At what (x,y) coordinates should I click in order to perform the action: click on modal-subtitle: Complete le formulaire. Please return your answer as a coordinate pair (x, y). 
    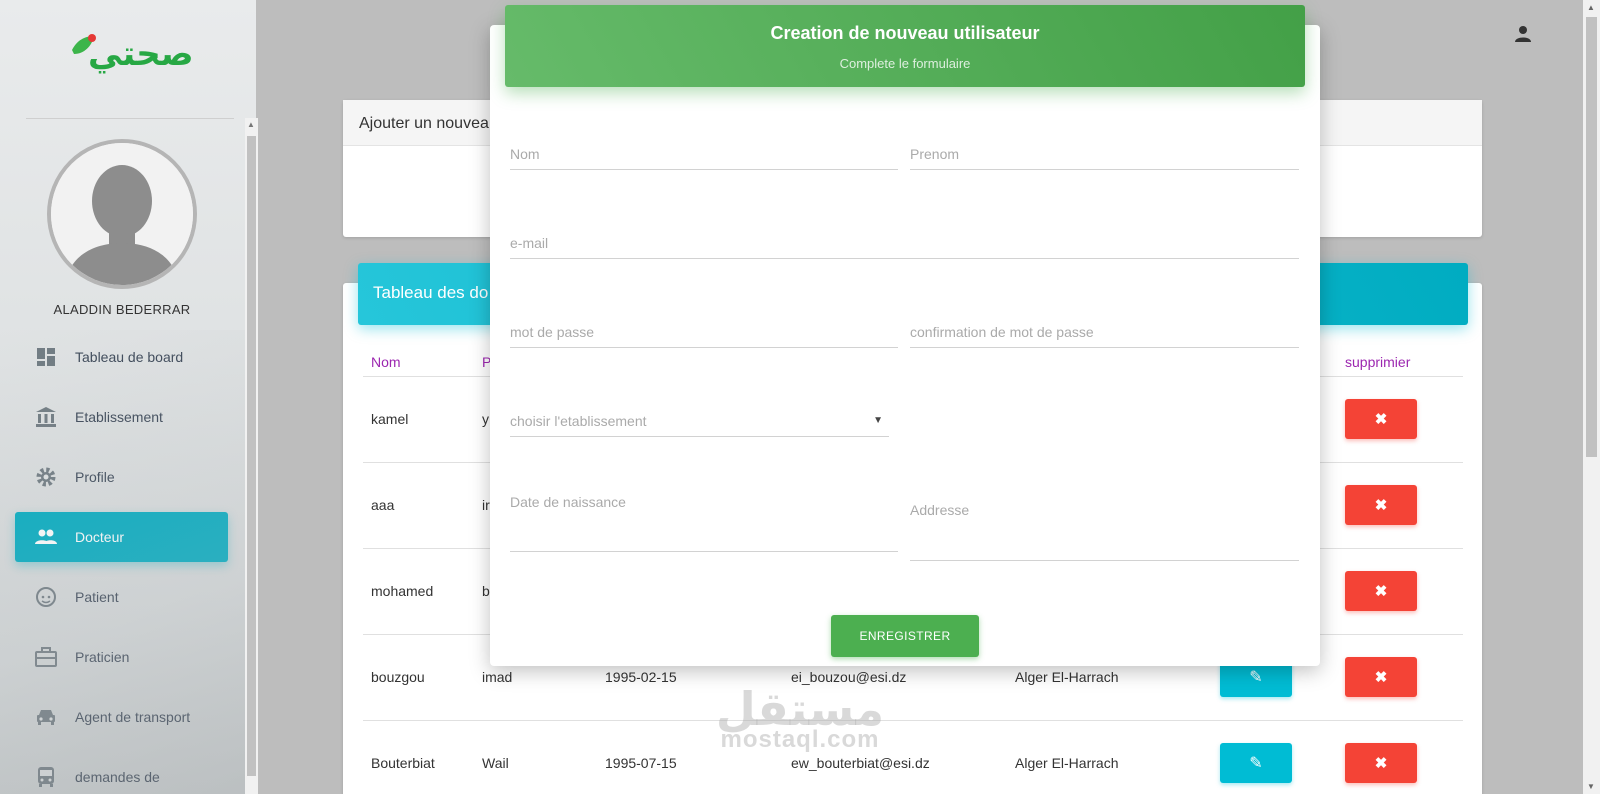
    Looking at the image, I should click on (905, 63).